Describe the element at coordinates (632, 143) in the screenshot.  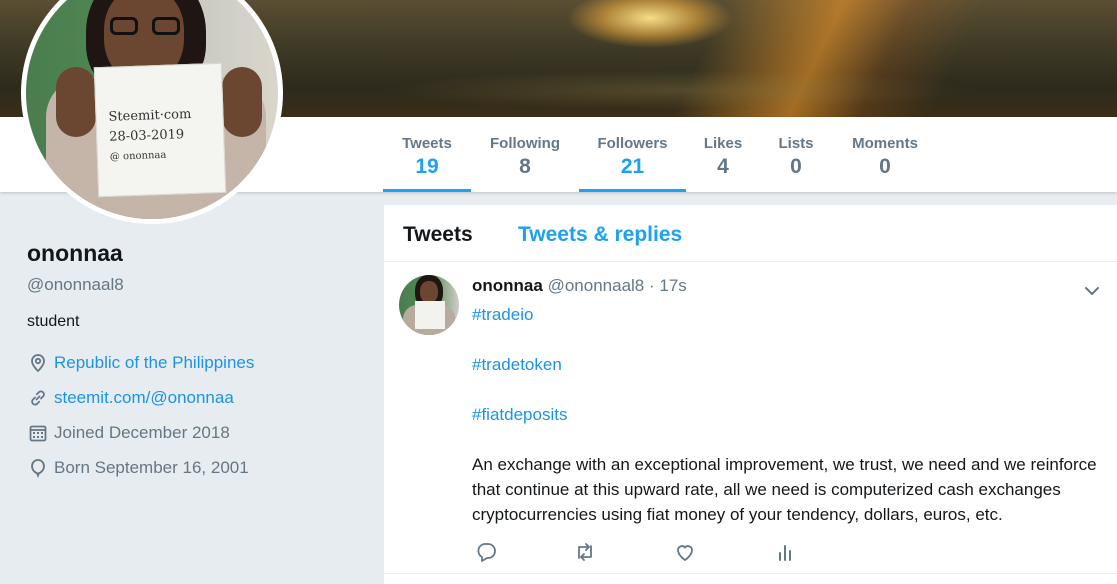
I see `nav-followers-label: Followers` at that location.